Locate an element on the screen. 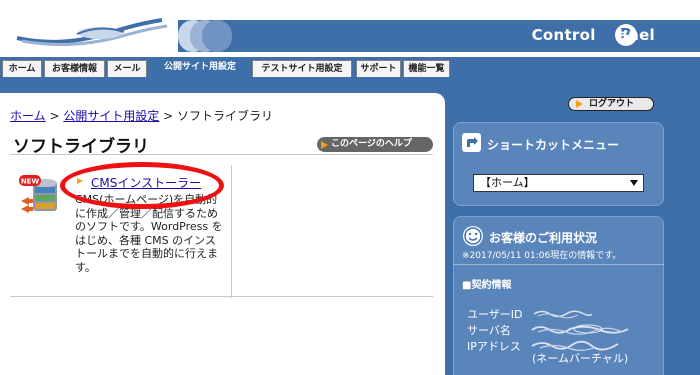 Image resolution: width=700 pixels, height=375 pixels. shortcut-menu-select: 【ホーム】 is located at coordinates (558, 183).